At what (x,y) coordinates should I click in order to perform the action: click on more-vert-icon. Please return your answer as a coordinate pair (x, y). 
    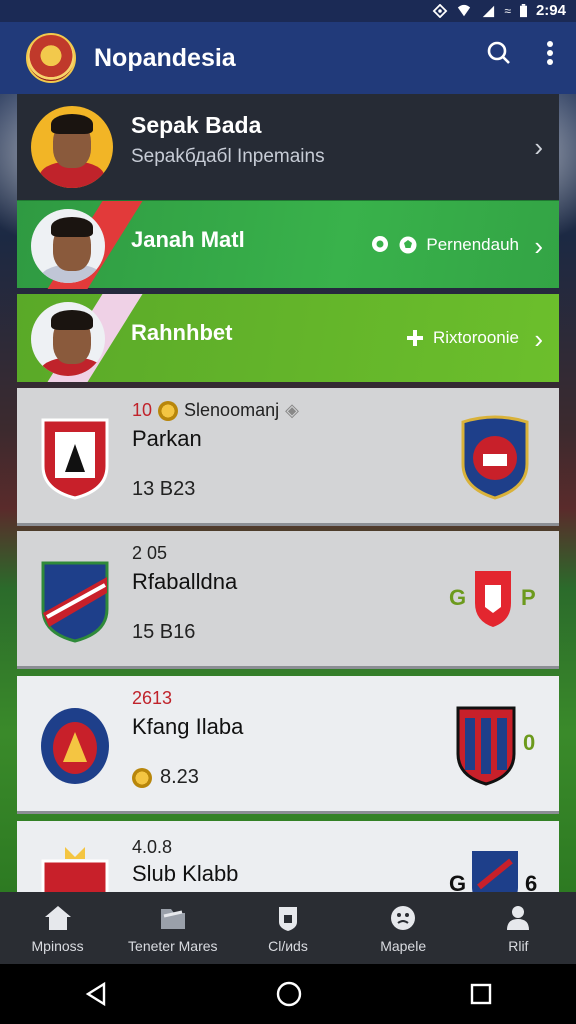
    Looking at the image, I should click on (550, 53).